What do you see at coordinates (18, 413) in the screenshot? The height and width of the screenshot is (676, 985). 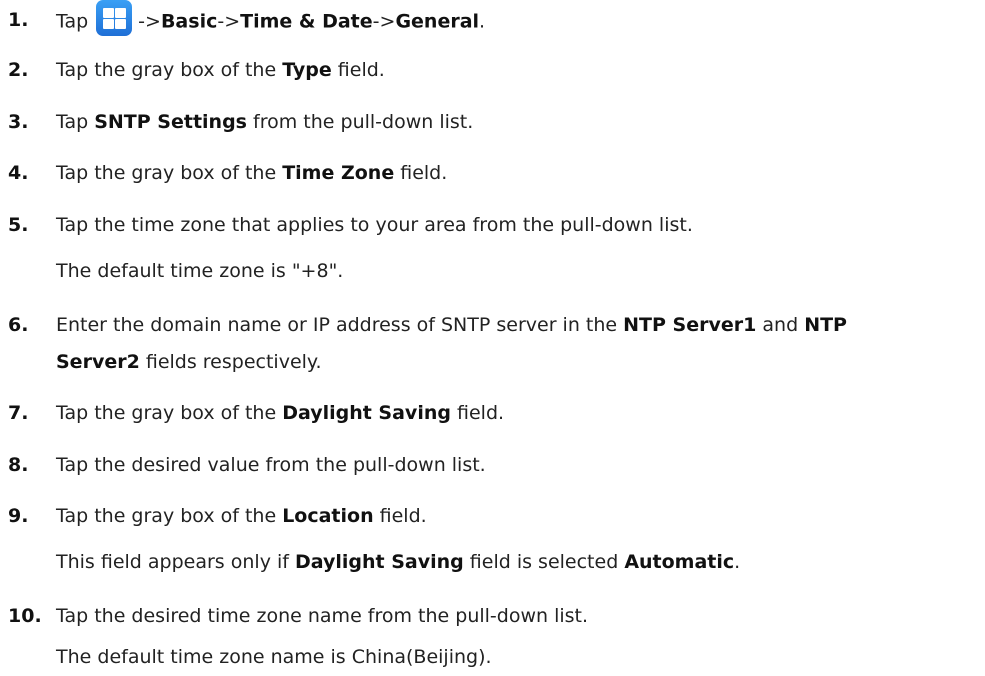 I see `step-number: 7.` at bounding box center [18, 413].